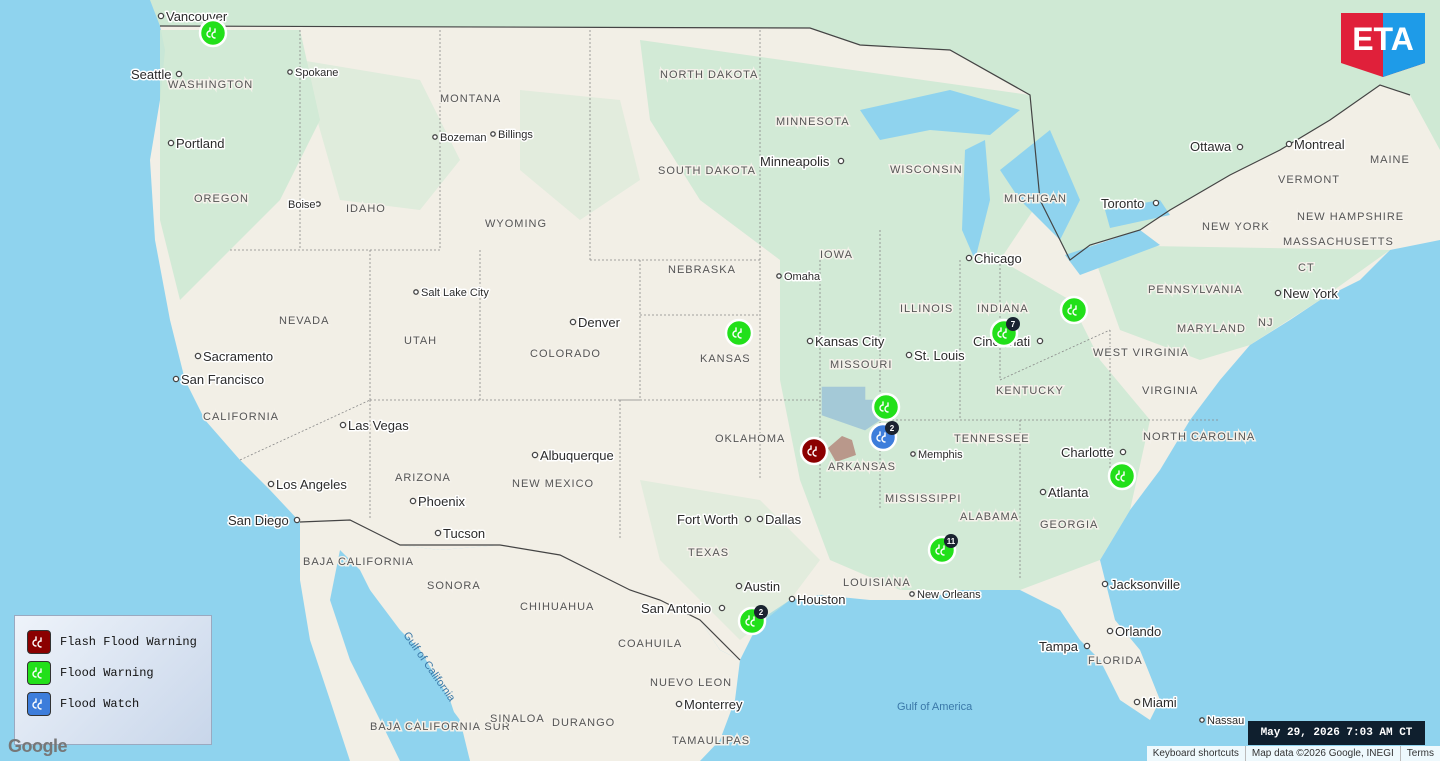 This screenshot has width=1440, height=761. What do you see at coordinates (1003, 309) in the screenshot?
I see `svg-text: INDIANA` at bounding box center [1003, 309].